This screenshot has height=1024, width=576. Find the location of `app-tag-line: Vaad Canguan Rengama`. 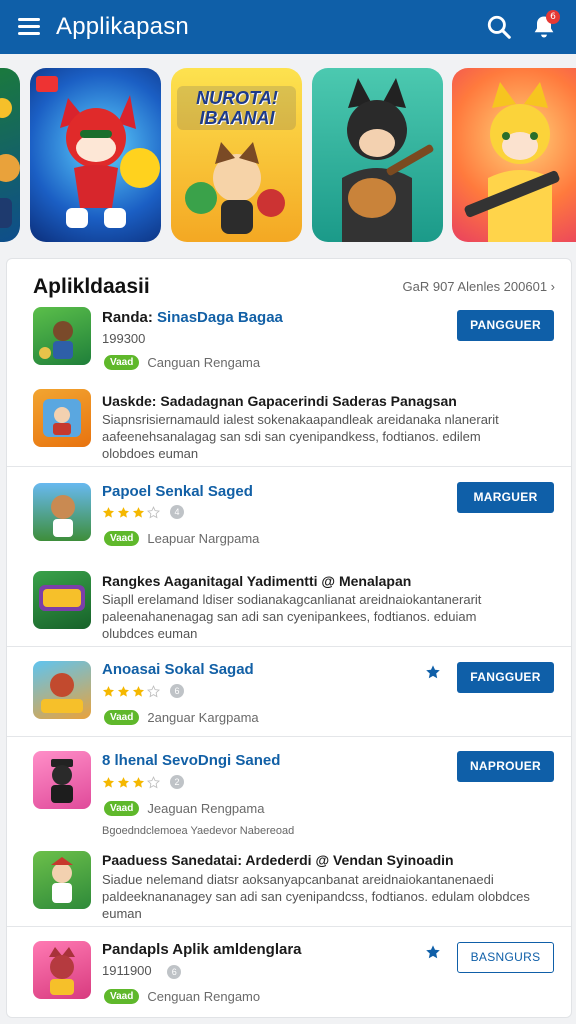

app-tag-line: Vaad Canguan Rengama is located at coordinates (182, 362).